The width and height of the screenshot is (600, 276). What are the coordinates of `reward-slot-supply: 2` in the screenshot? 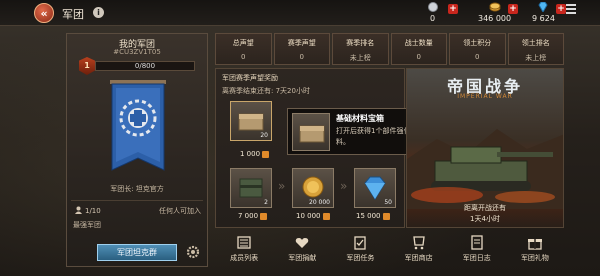 It's located at (251, 188).